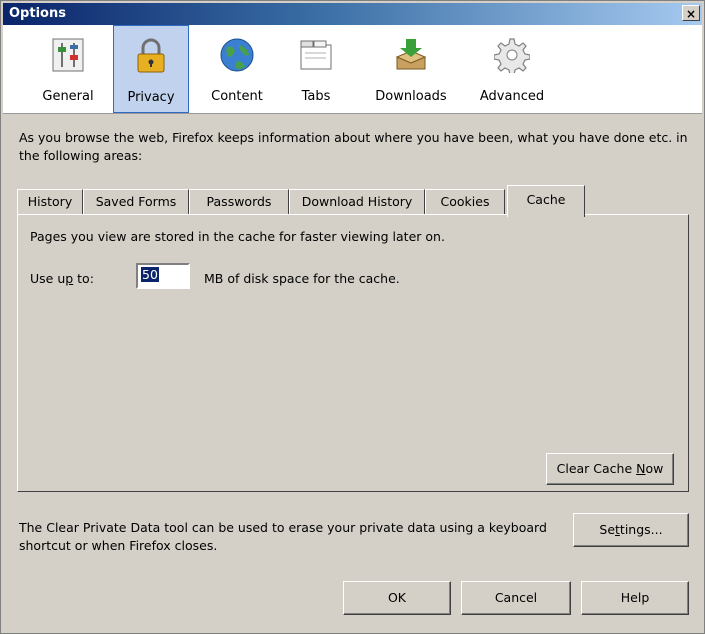 This screenshot has width=705, height=634. What do you see at coordinates (150, 274) in the screenshot?
I see `cache-size-value: 50` at bounding box center [150, 274].